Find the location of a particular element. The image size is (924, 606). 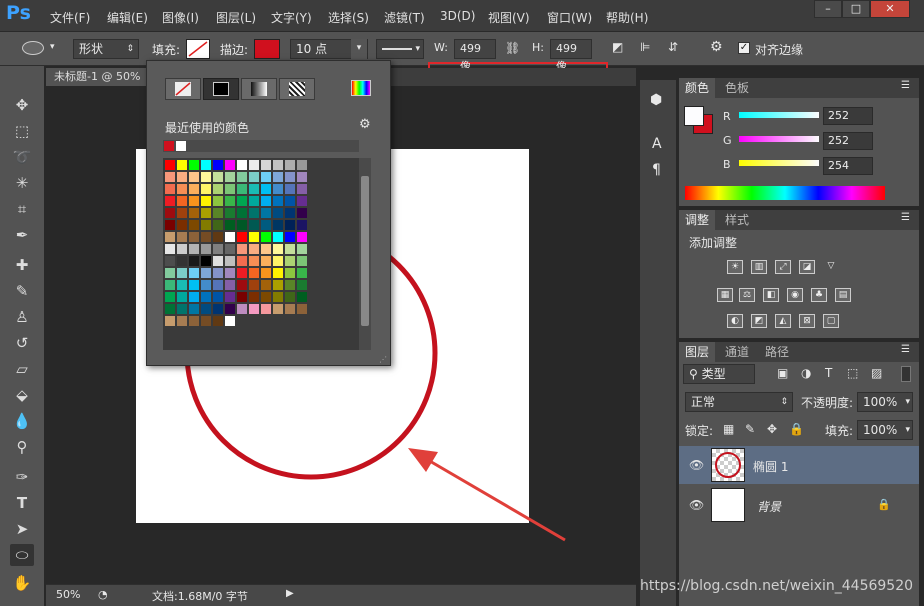

healing-brush-tool-icon: ✚ is located at coordinates (22, 265).